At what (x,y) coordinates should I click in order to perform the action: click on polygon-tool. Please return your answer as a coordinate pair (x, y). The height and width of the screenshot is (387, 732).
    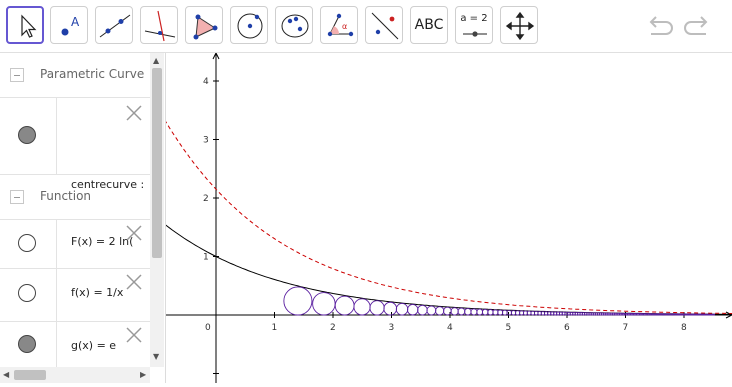
    Looking at the image, I should click on (204, 25).